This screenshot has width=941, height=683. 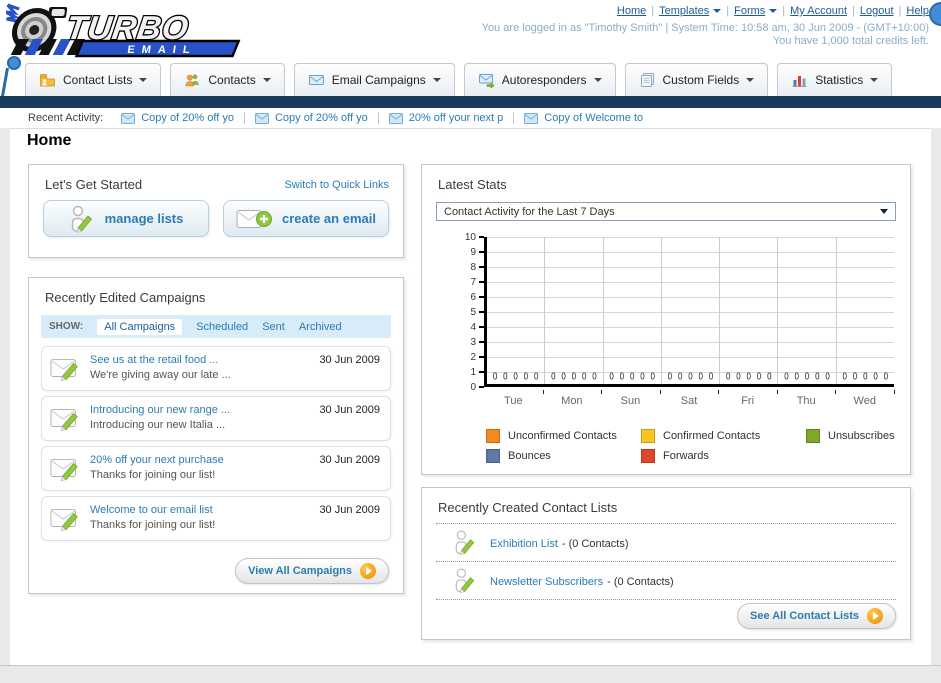 I want to click on contact-list-link: Newsletter Subscribers, so click(x=546, y=582).